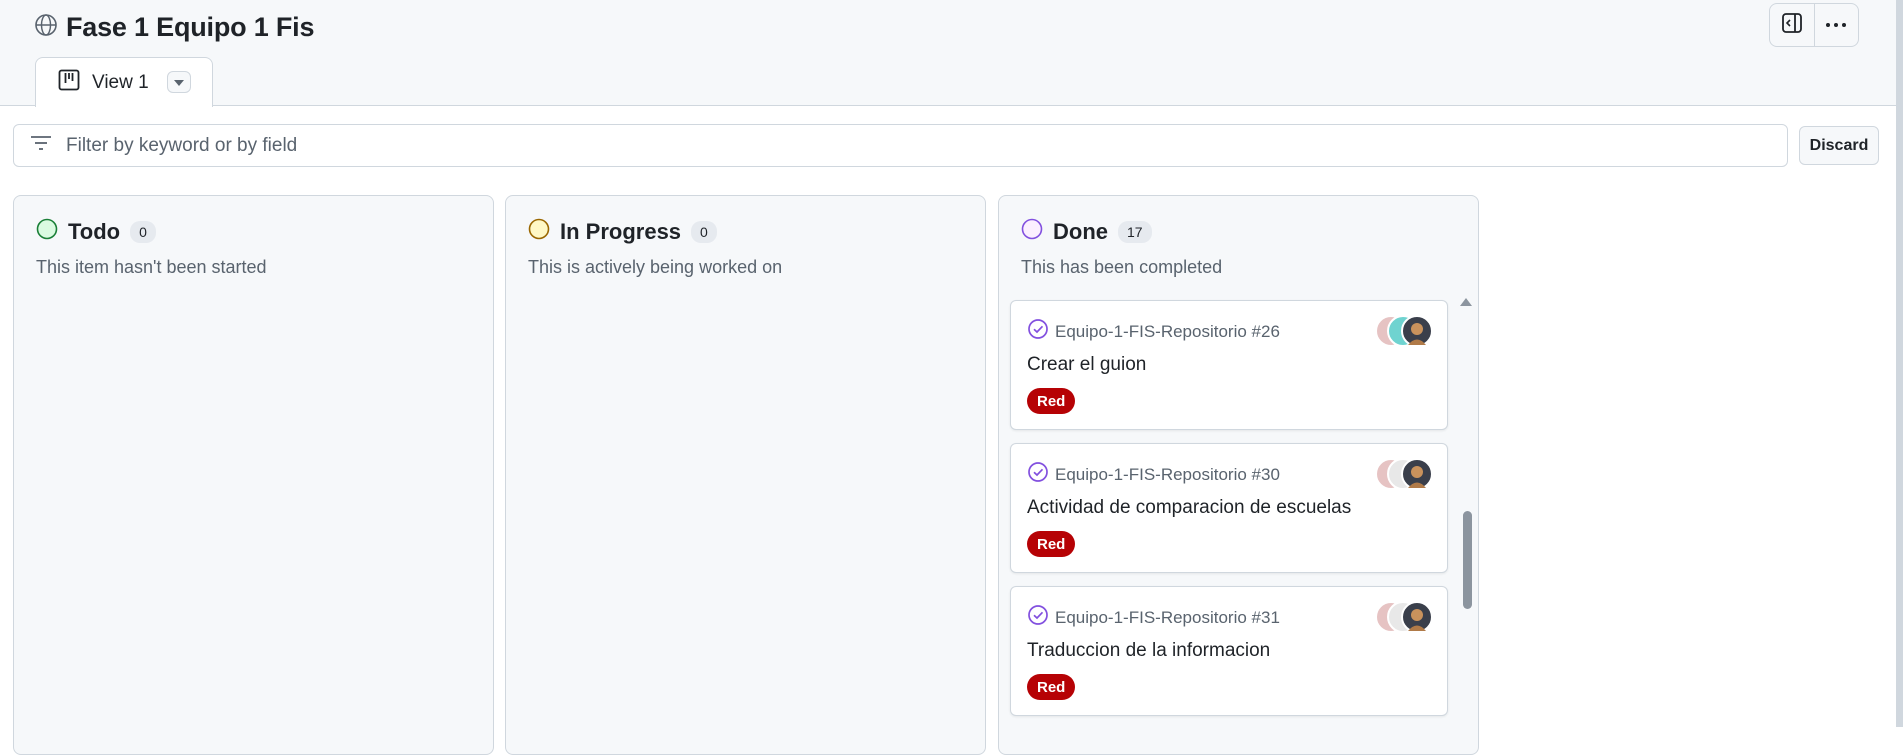 Image resolution: width=1903 pixels, height=755 pixels. I want to click on title-area: Fase 1 Equipo 1 Fis, so click(174, 27).